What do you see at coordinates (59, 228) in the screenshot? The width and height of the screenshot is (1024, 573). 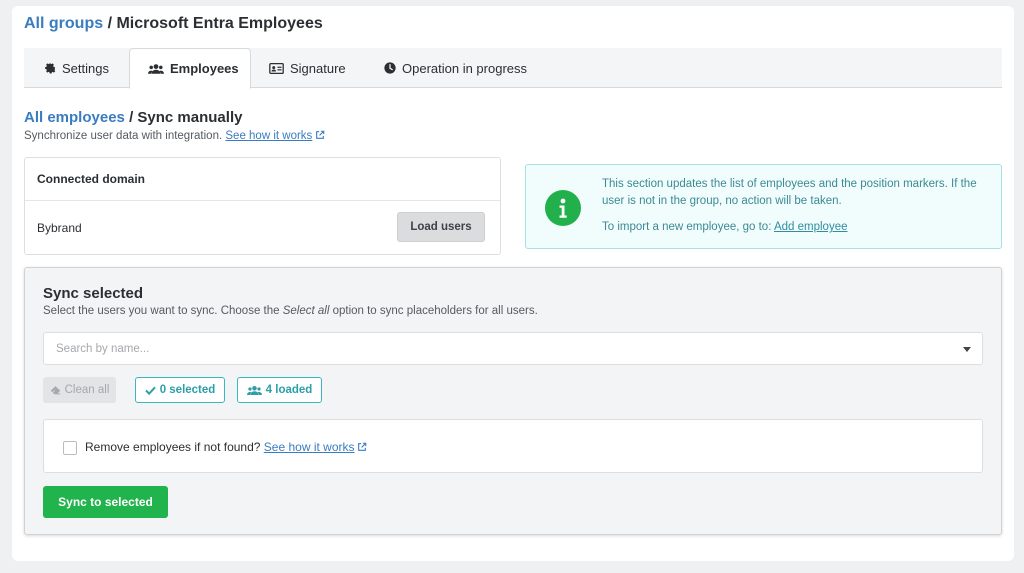 I see `domain-name: Bybrand` at bounding box center [59, 228].